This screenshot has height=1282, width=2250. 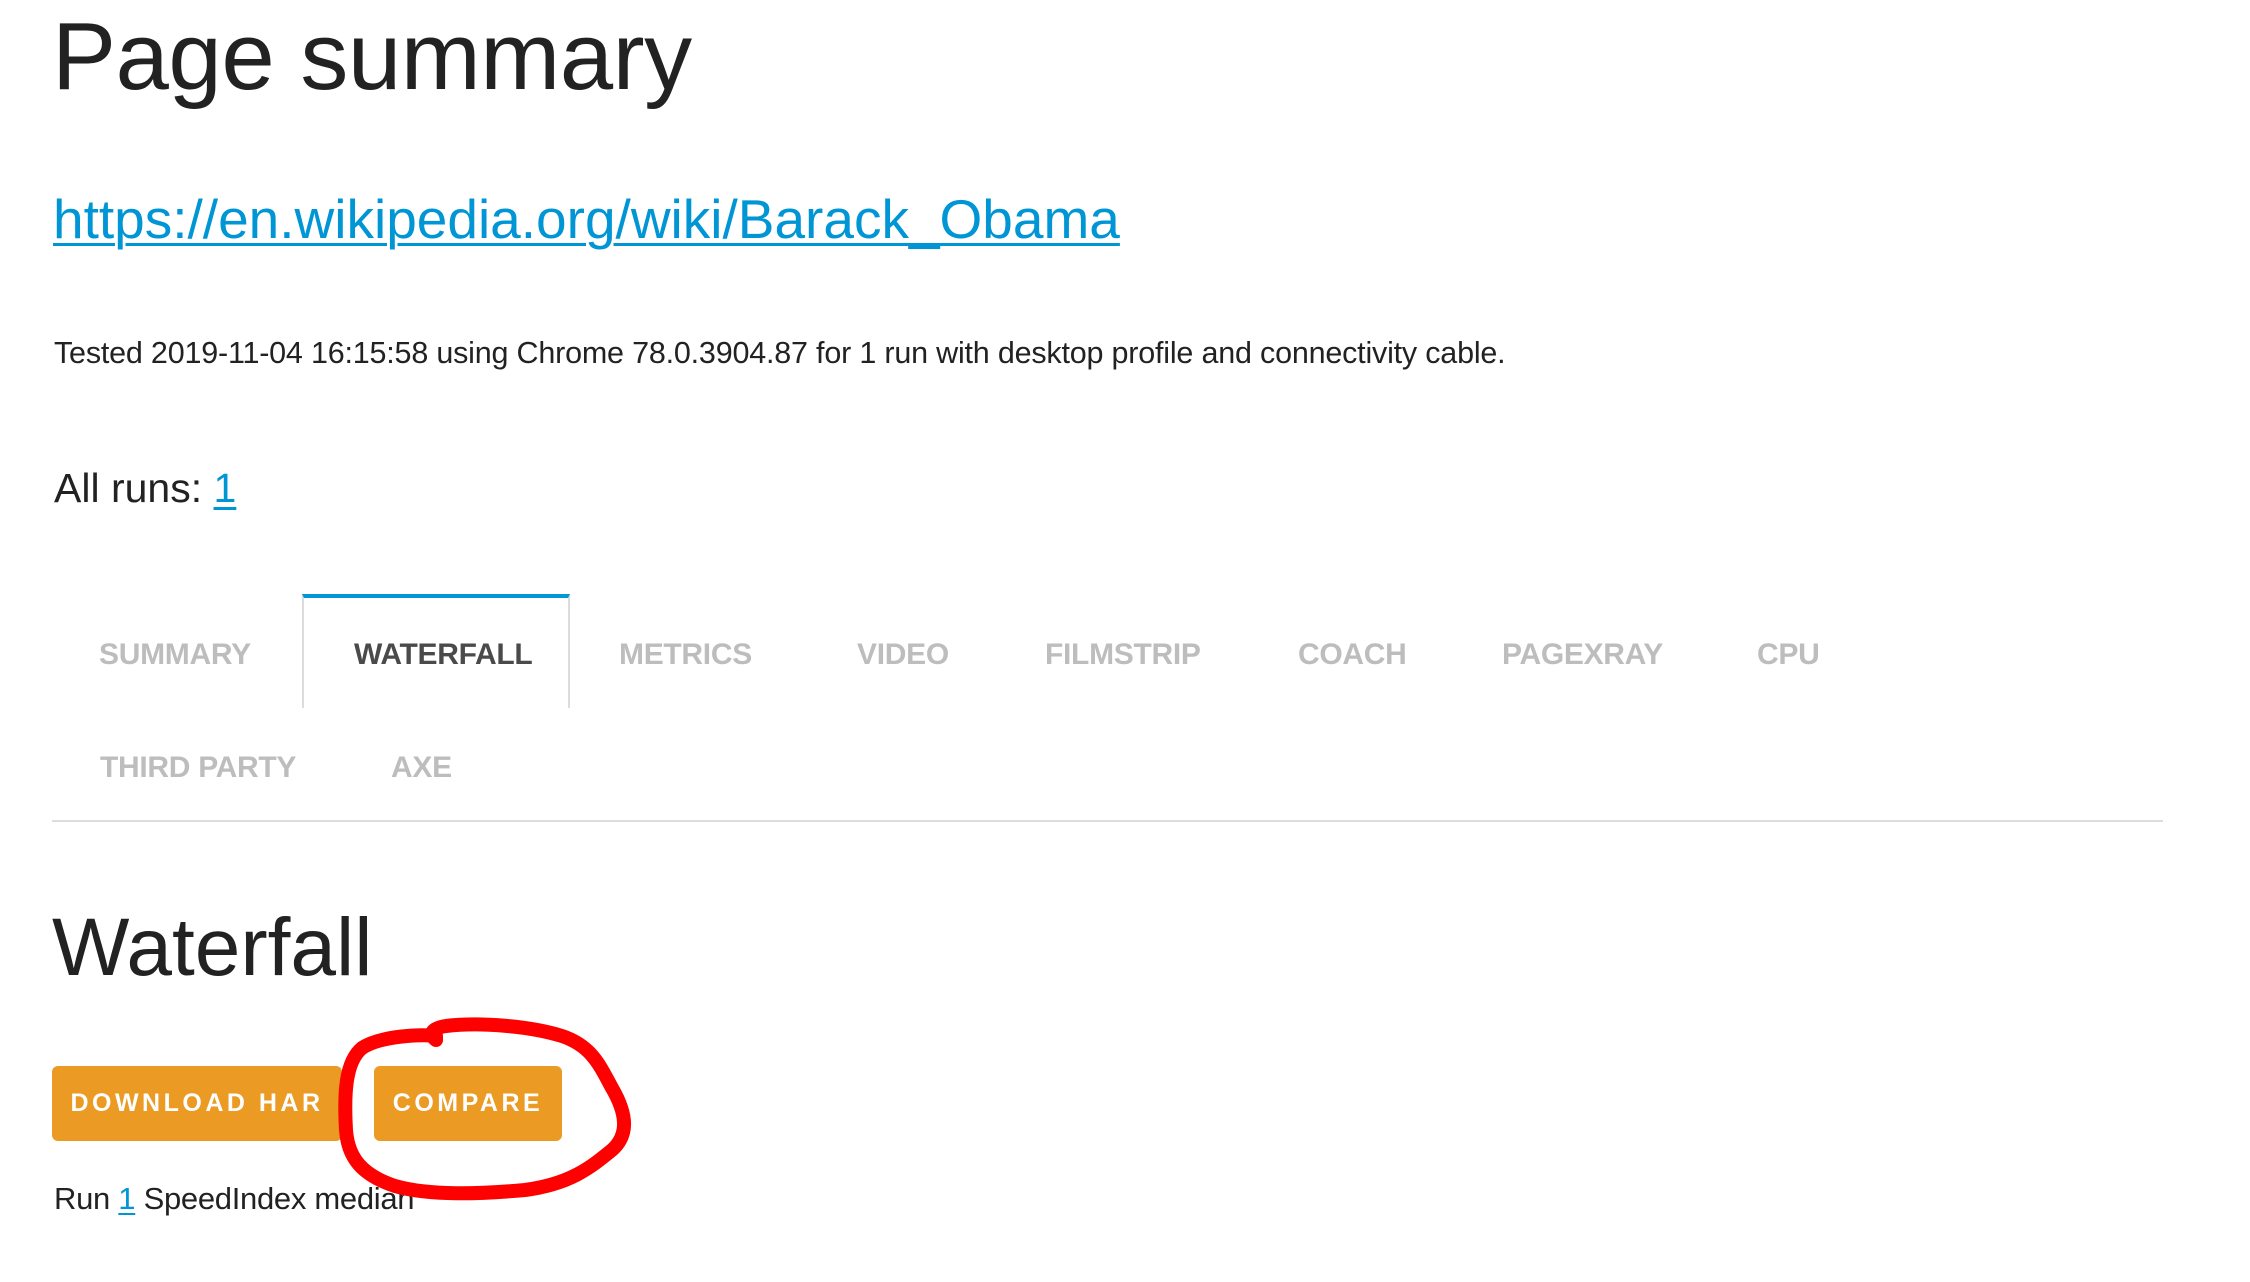 I want to click on tab-video: VIDEO, so click(x=903, y=655).